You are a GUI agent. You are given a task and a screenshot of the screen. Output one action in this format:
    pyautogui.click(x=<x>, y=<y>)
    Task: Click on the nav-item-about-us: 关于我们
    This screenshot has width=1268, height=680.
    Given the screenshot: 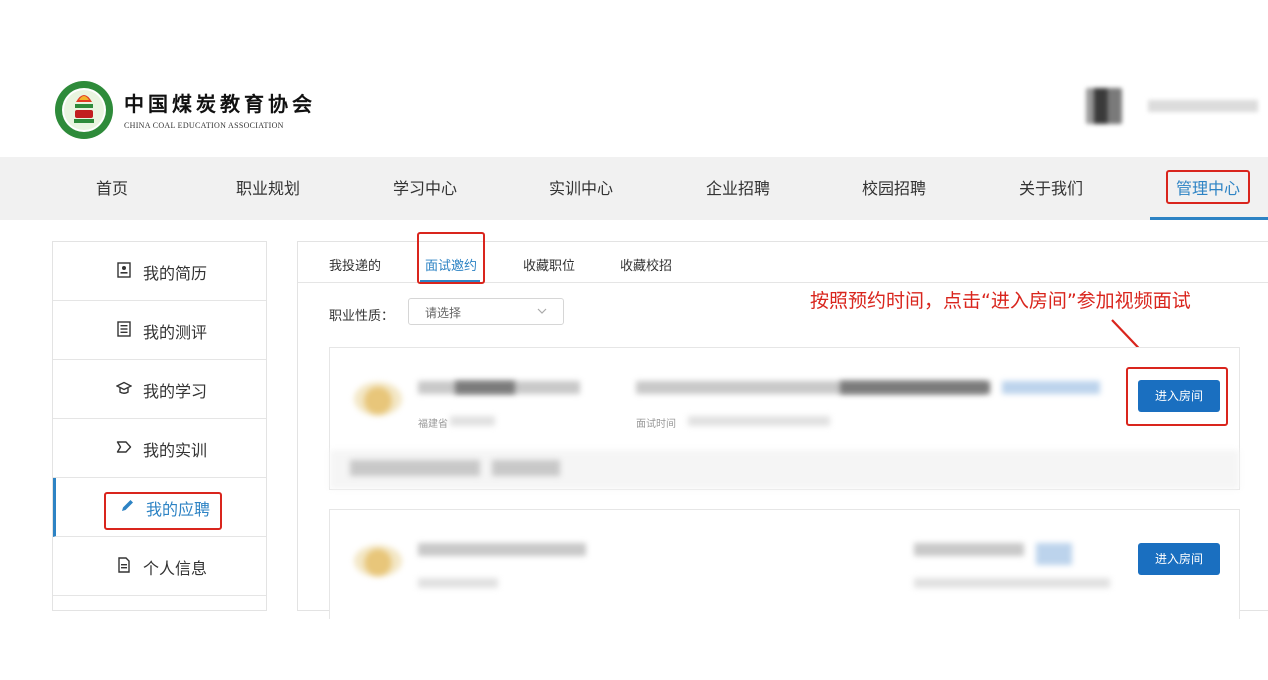 What is the action you would take?
    pyautogui.click(x=1051, y=188)
    